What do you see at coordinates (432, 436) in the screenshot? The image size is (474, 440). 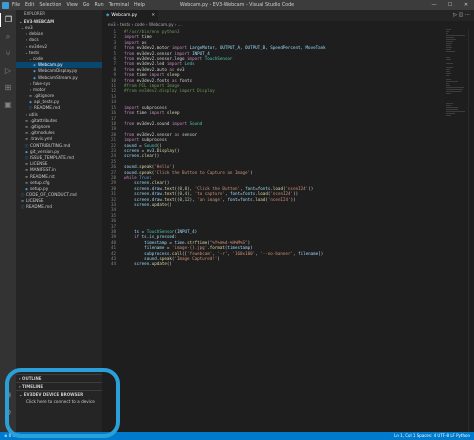 I see `editor-status: Ln 1, Col 1 Spaces: 4 UTF-8 LF Python` at bounding box center [432, 436].